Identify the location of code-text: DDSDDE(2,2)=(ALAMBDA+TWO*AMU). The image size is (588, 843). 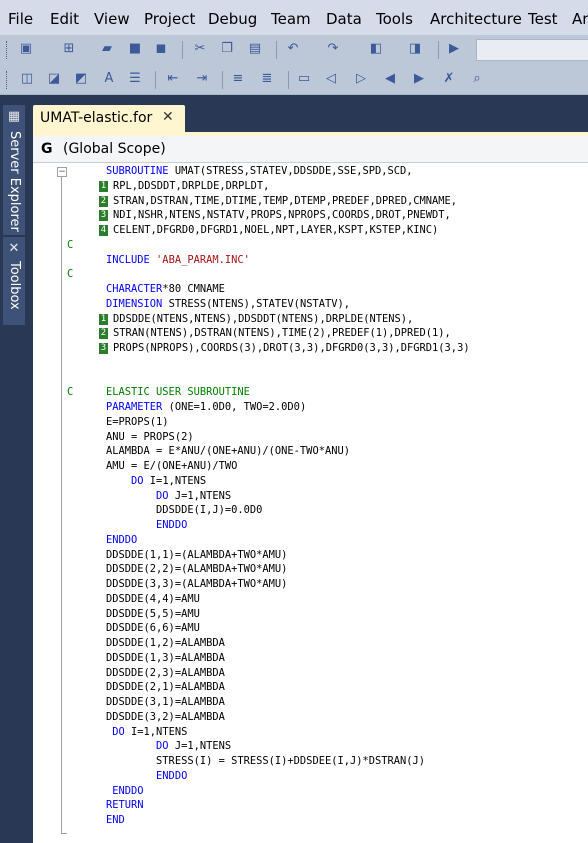
(197, 569).